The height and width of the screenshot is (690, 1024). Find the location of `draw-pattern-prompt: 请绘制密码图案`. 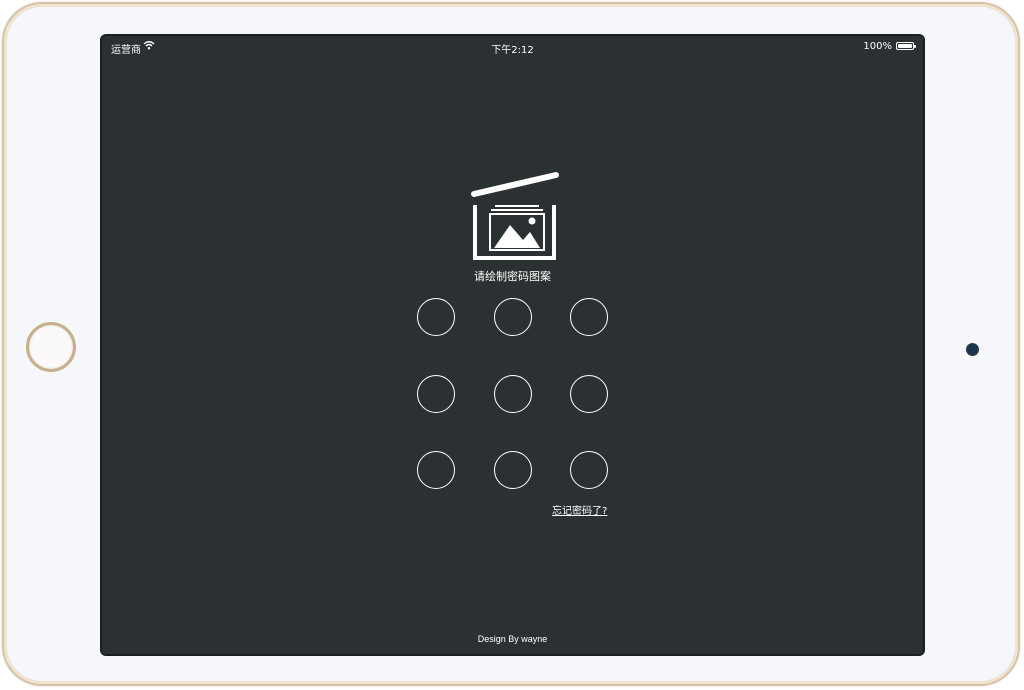

draw-pattern-prompt: 请绘制密码图案 is located at coordinates (512, 276).